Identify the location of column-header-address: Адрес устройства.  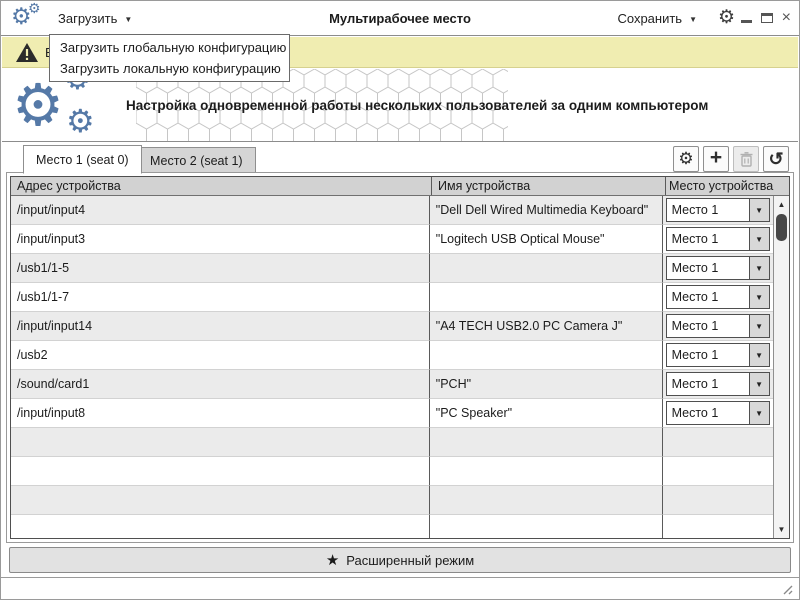
(221, 186).